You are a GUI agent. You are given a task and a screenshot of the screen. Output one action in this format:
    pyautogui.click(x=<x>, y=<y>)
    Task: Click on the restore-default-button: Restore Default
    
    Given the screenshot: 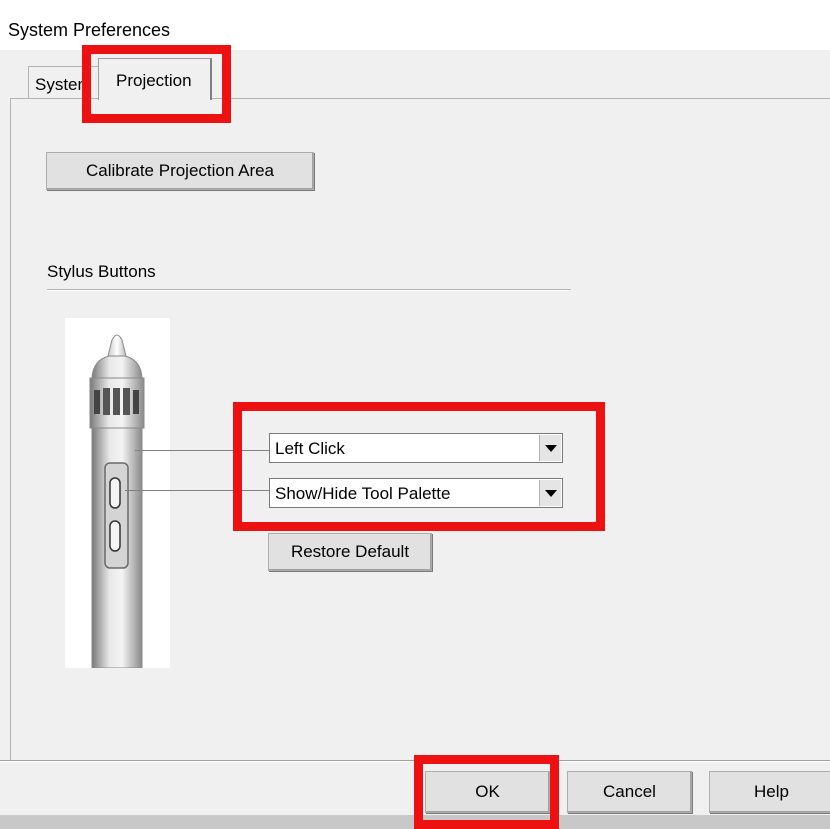 What is the action you would take?
    pyautogui.click(x=350, y=552)
    